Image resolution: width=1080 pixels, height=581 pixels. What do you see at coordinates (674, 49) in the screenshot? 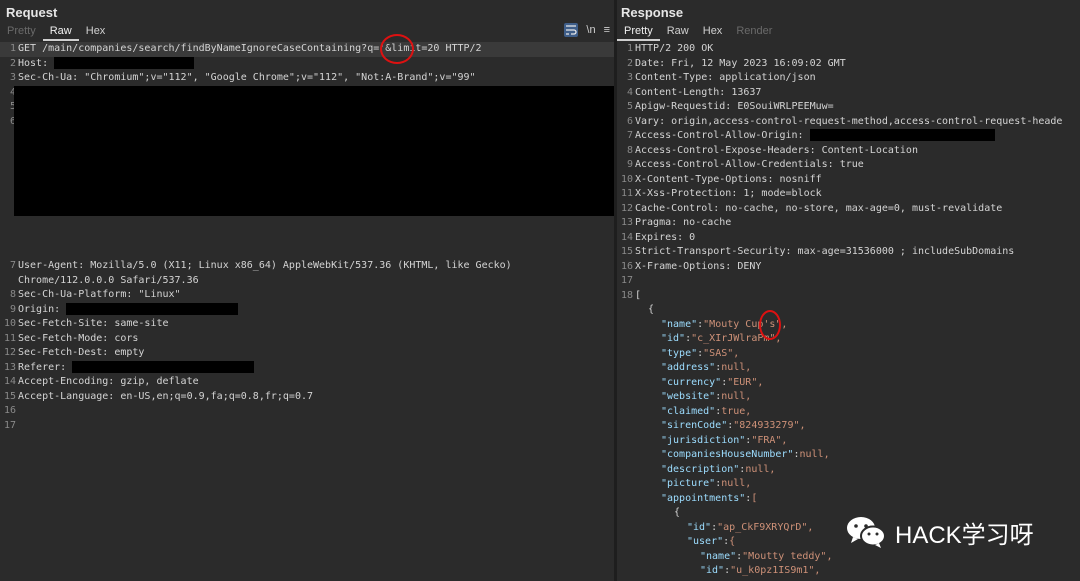
I see `line-text: HTTP/2 200 OK` at bounding box center [674, 49].